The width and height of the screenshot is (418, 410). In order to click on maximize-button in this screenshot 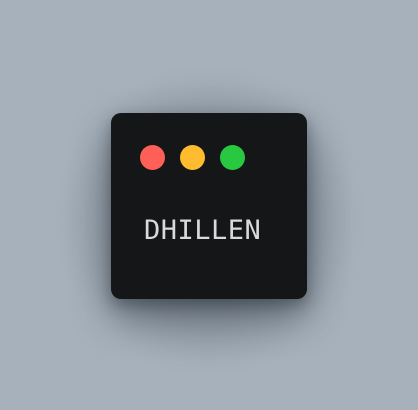, I will do `click(232, 157)`.